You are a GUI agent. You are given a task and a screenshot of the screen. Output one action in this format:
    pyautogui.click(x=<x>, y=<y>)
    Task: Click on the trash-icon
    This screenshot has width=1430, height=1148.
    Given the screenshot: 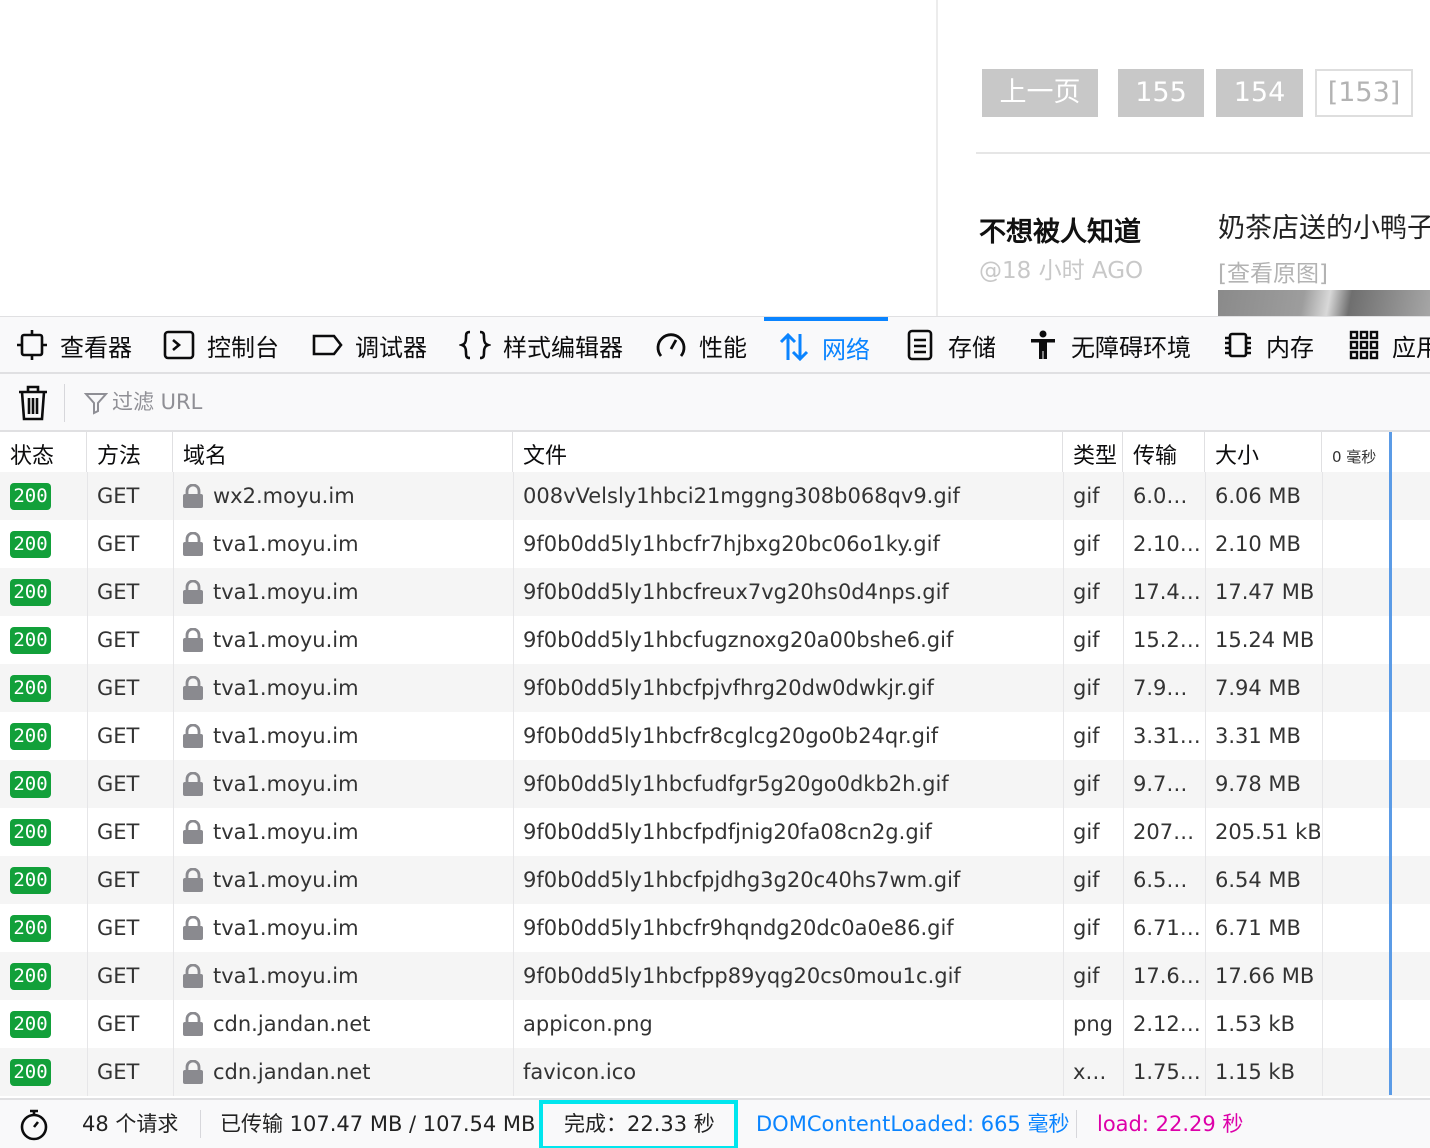 What is the action you would take?
    pyautogui.click(x=33, y=403)
    